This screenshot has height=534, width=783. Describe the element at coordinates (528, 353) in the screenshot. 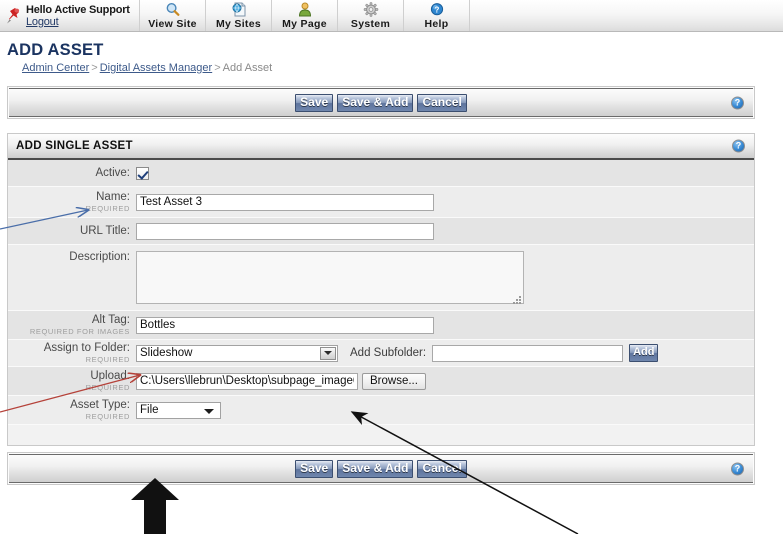

I see `add-subfolder-input` at that location.